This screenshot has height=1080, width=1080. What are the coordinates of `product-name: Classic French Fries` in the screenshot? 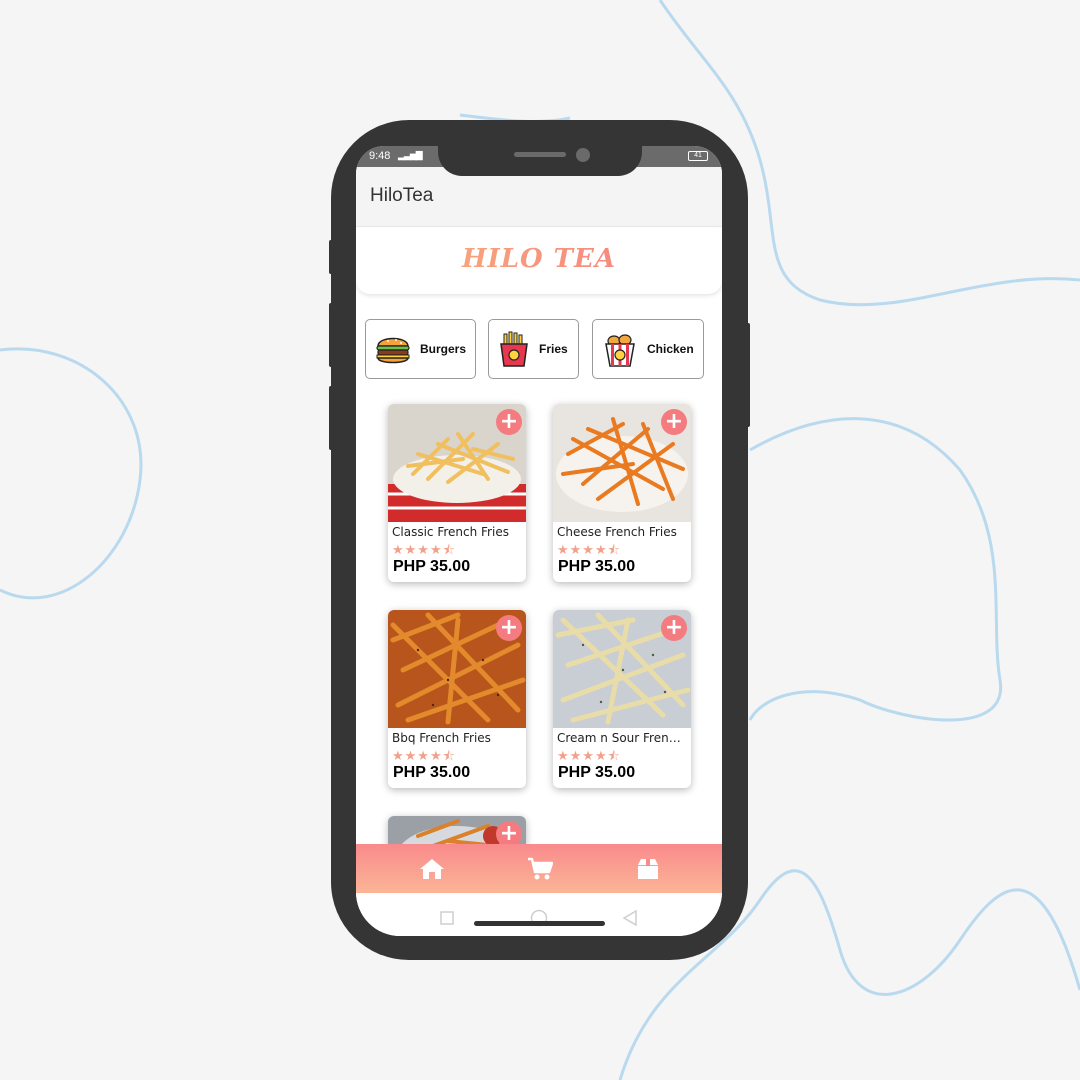 It's located at (450, 532).